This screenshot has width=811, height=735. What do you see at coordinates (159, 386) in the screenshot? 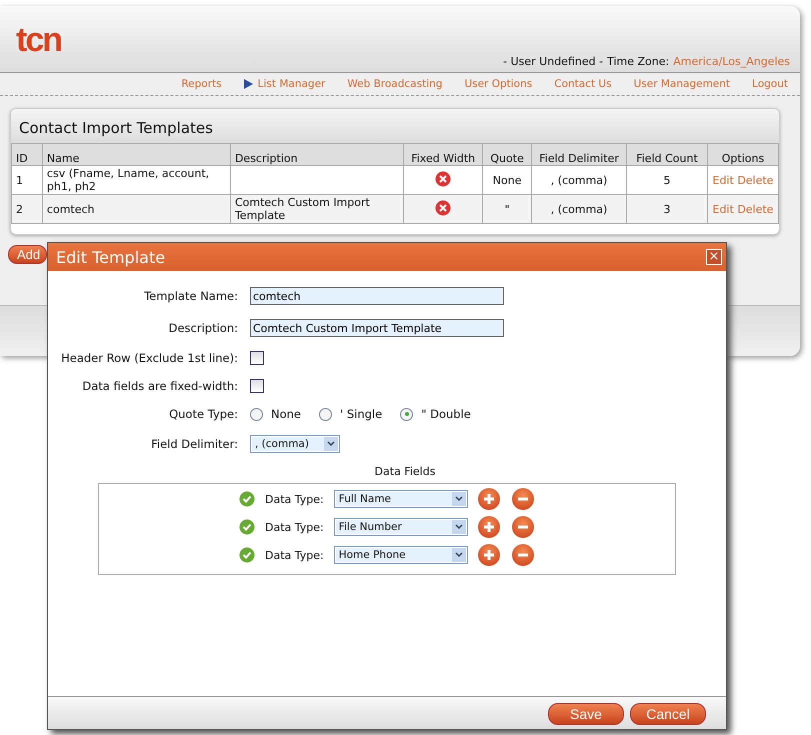
I see `field-label: Data fields are fixed-width:` at bounding box center [159, 386].